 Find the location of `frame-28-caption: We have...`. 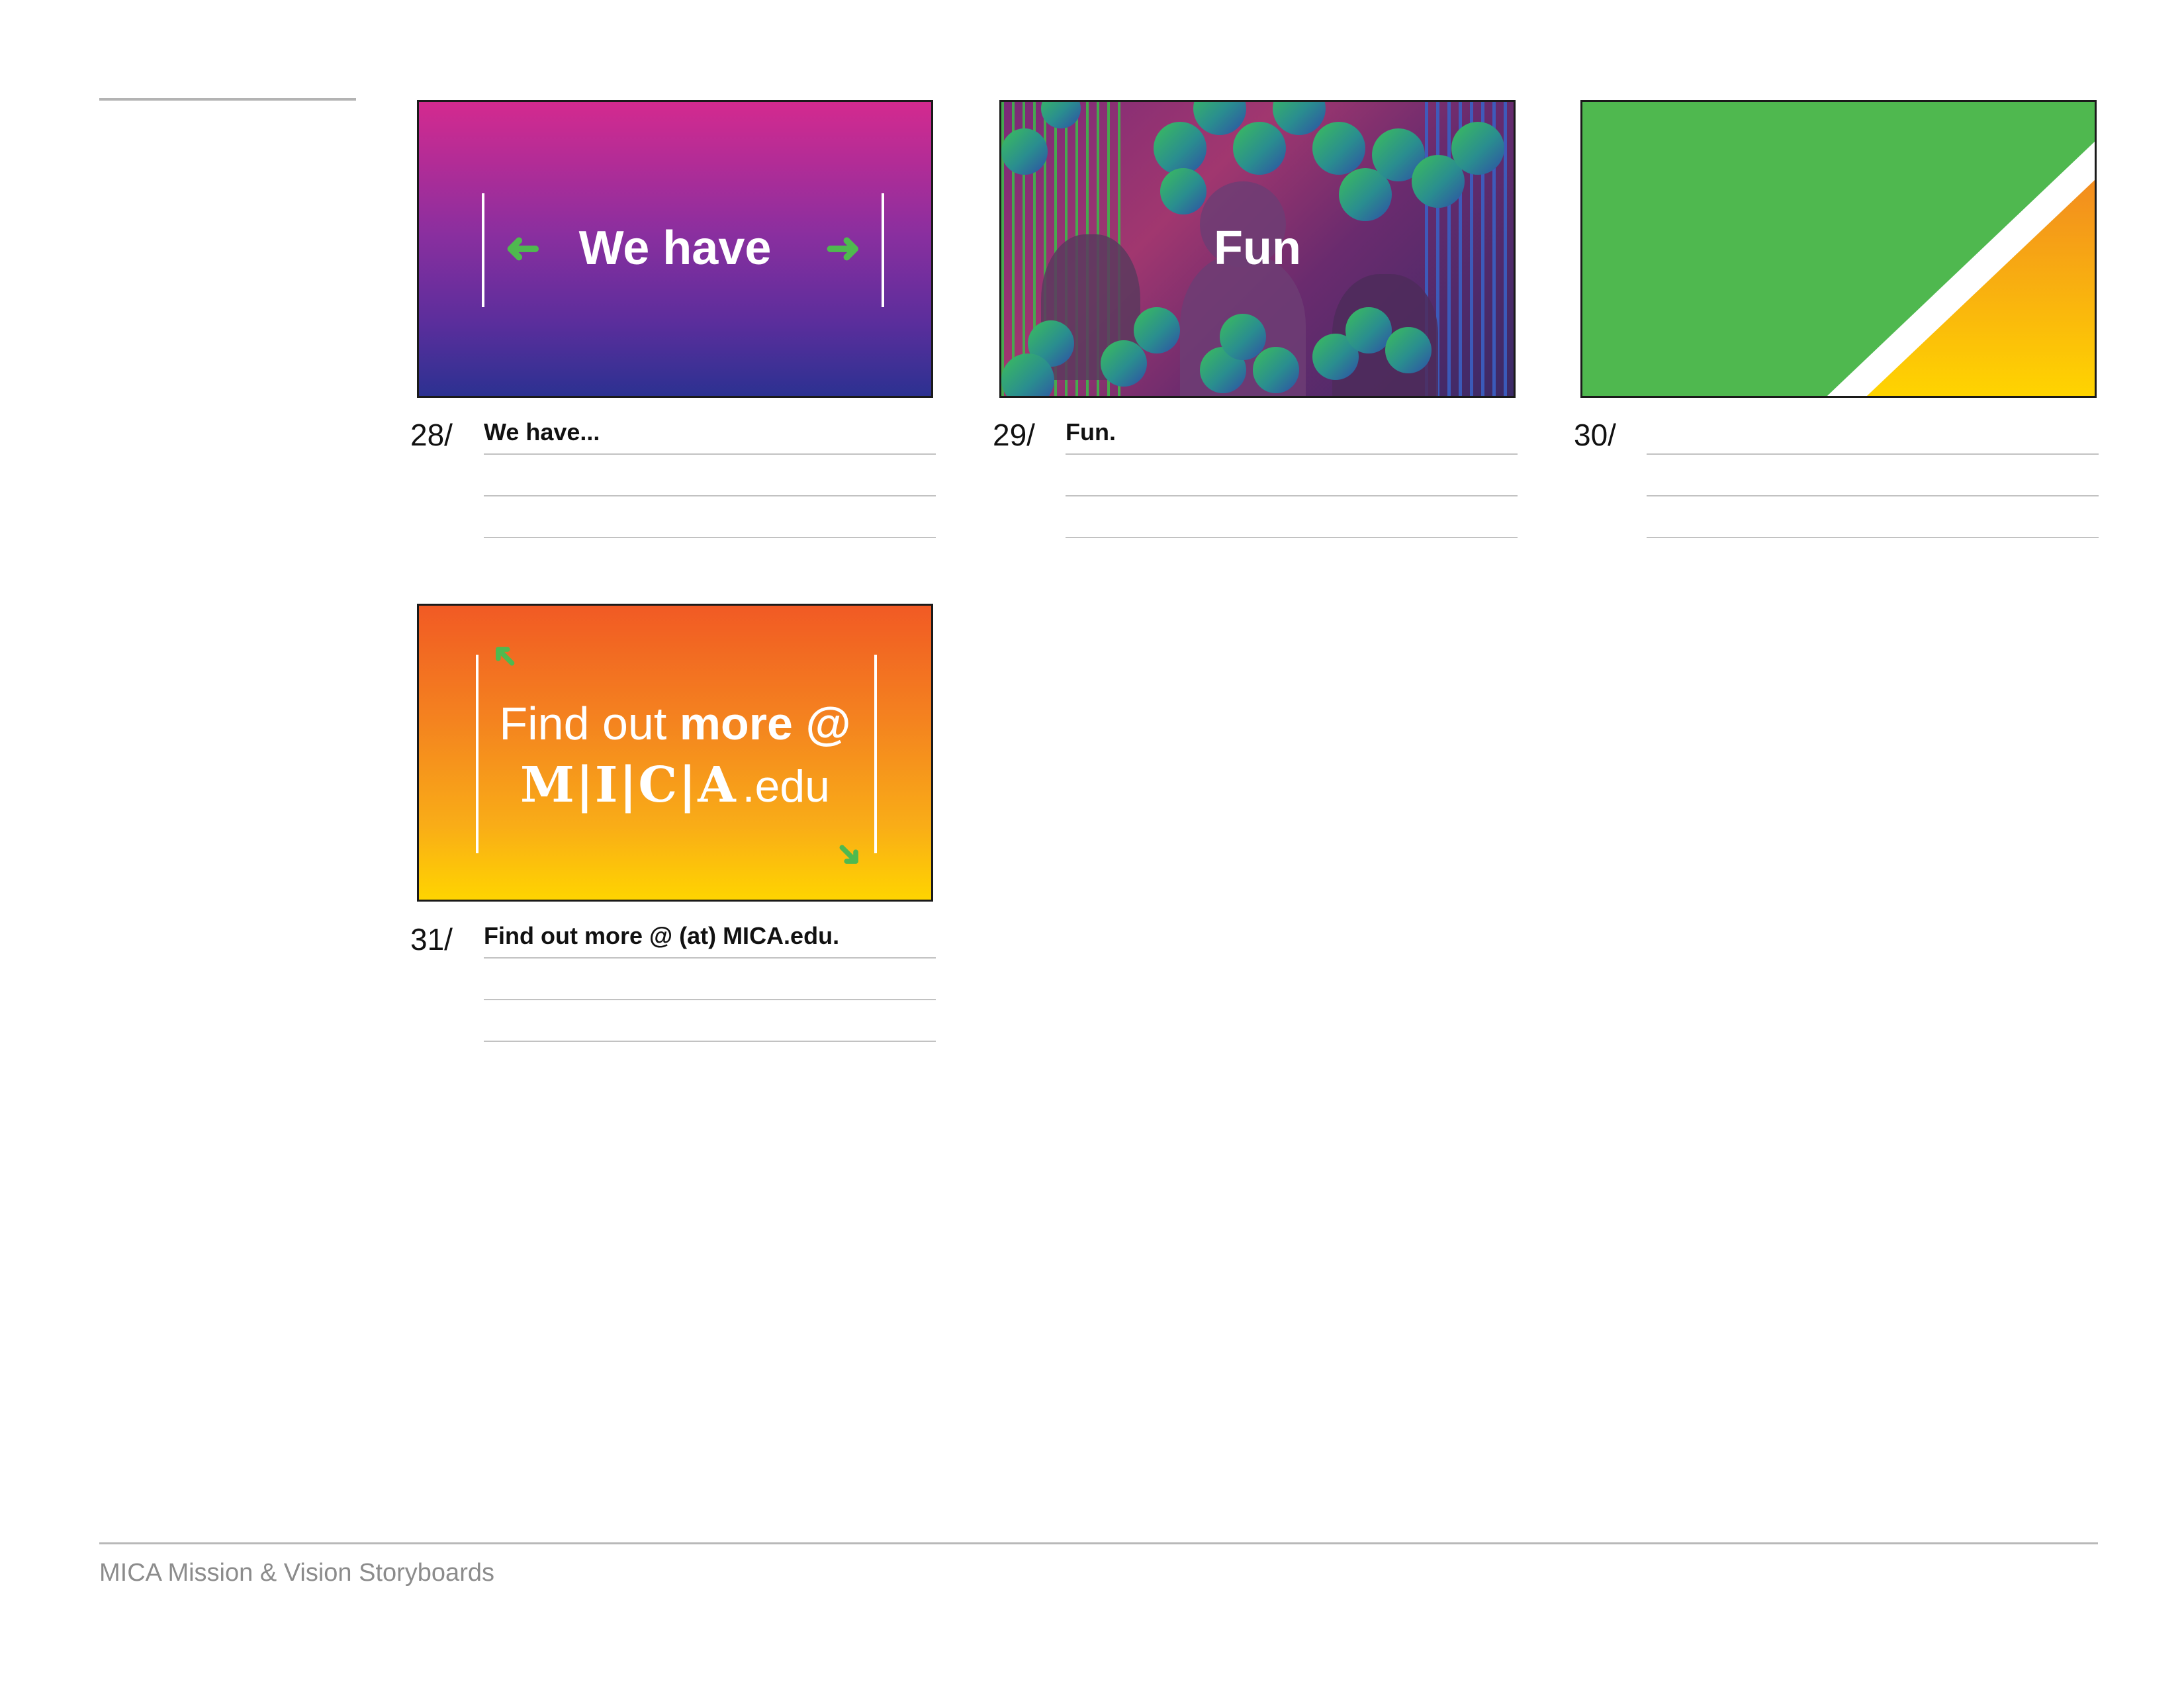

frame-28-caption: We have... is located at coordinates (542, 431).